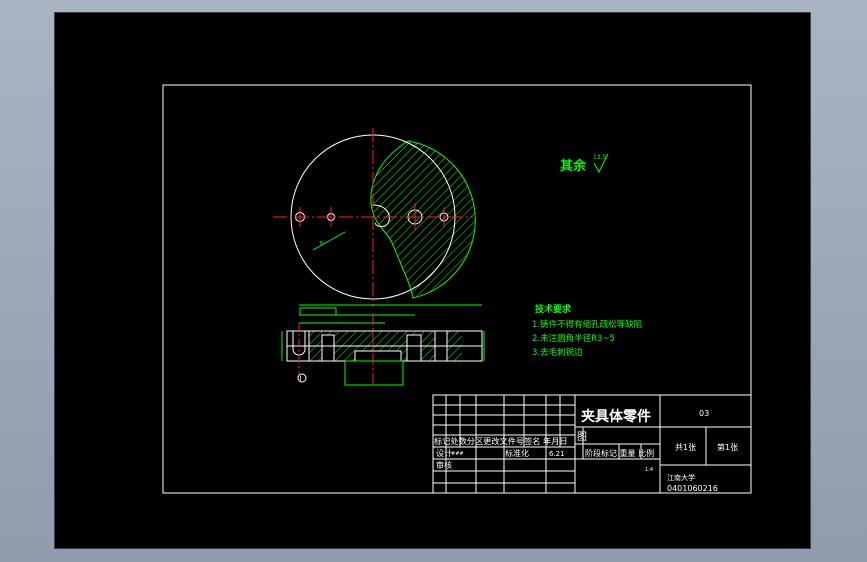 This screenshot has height=562, width=867. What do you see at coordinates (619, 453) in the screenshot?
I see `stage-row: 阶段标记 重量 比例` at bounding box center [619, 453].